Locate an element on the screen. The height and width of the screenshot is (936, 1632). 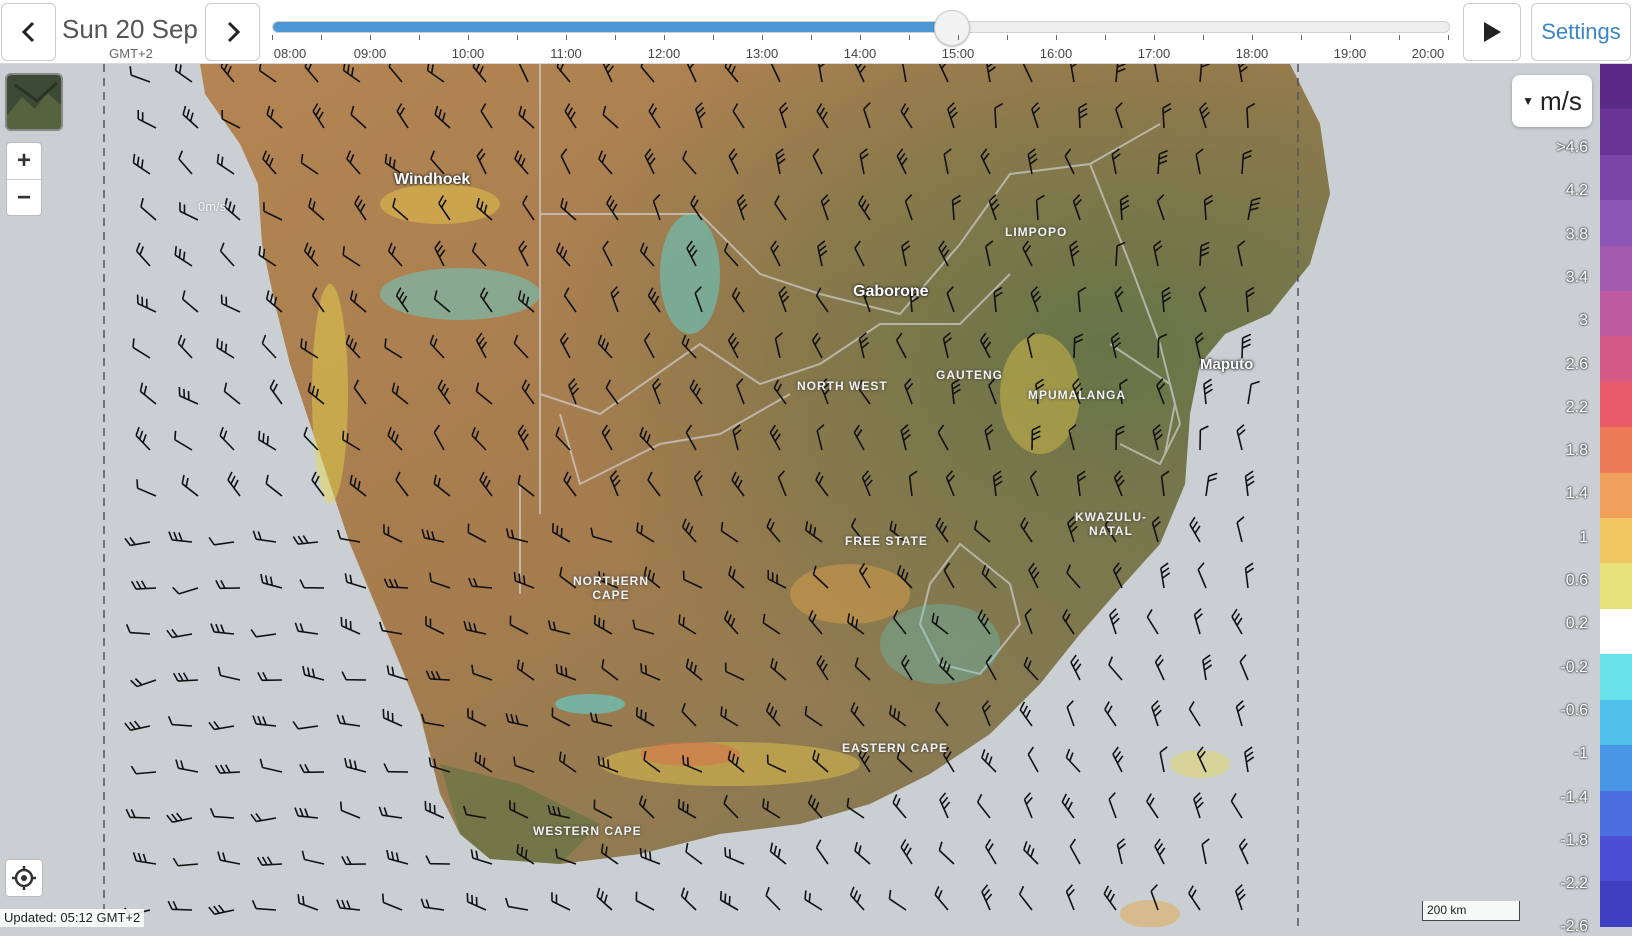
timeline-hour-label: 11:00 is located at coordinates (566, 53).